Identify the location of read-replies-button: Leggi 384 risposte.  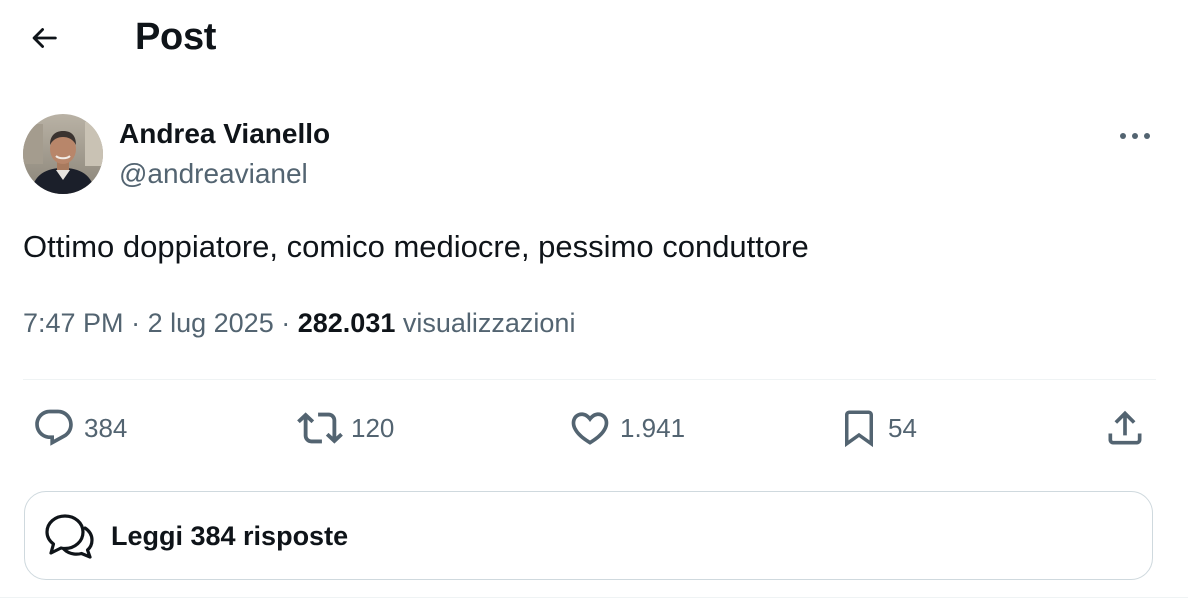
(588, 535).